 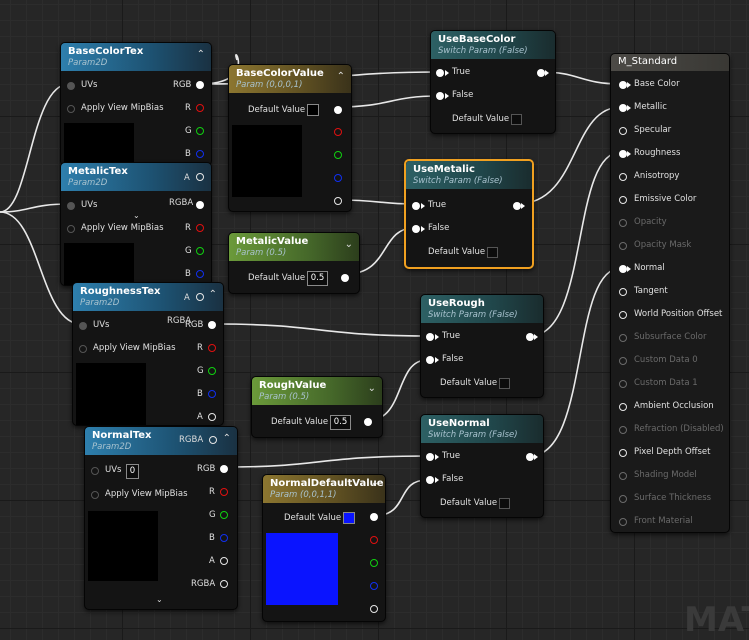 What do you see at coordinates (349, 518) in the screenshot?
I see `default-color-swatch` at bounding box center [349, 518].